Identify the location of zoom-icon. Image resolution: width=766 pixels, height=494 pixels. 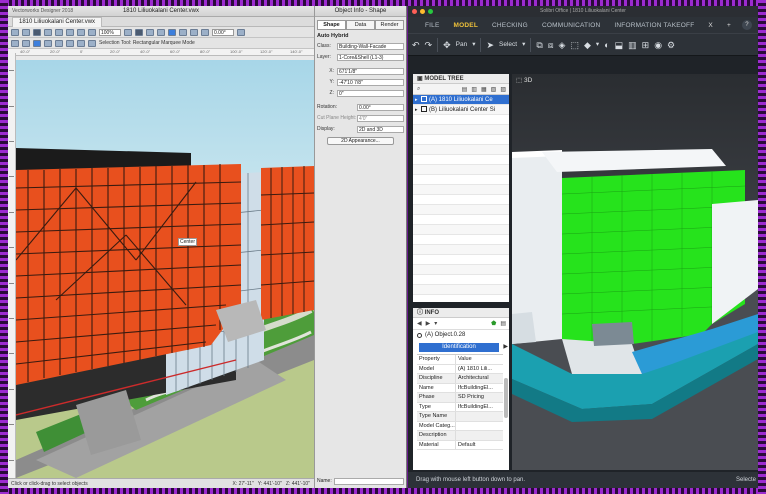
(92, 32).